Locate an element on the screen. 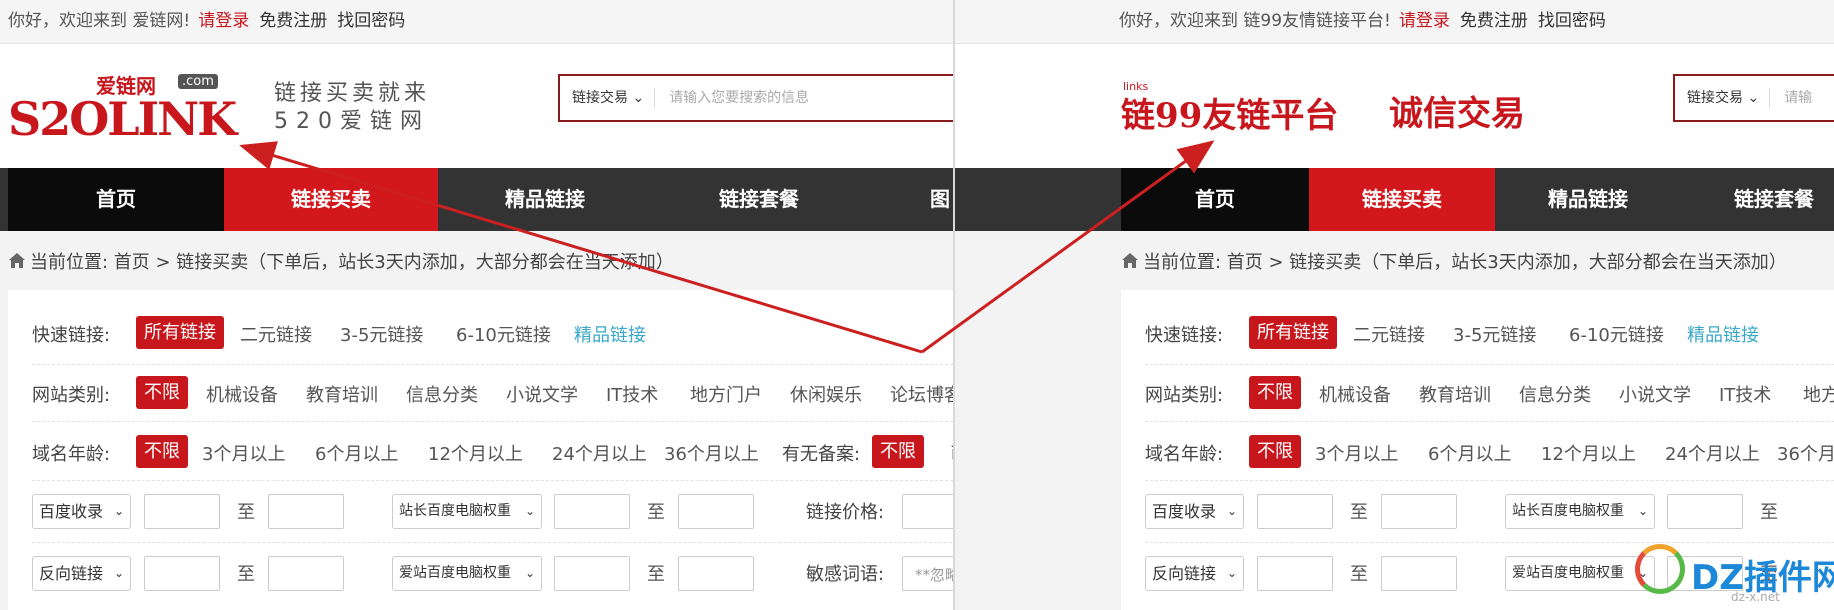 The height and width of the screenshot is (610, 1834). select-label: 百度收录 is located at coordinates (71, 511).